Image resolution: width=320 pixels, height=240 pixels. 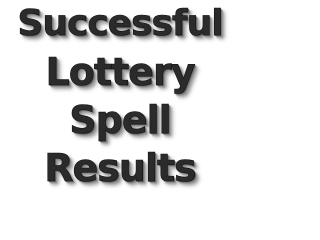 What do you see at coordinates (120, 72) in the screenshot?
I see `title-line-lottery: Lottery` at bounding box center [120, 72].